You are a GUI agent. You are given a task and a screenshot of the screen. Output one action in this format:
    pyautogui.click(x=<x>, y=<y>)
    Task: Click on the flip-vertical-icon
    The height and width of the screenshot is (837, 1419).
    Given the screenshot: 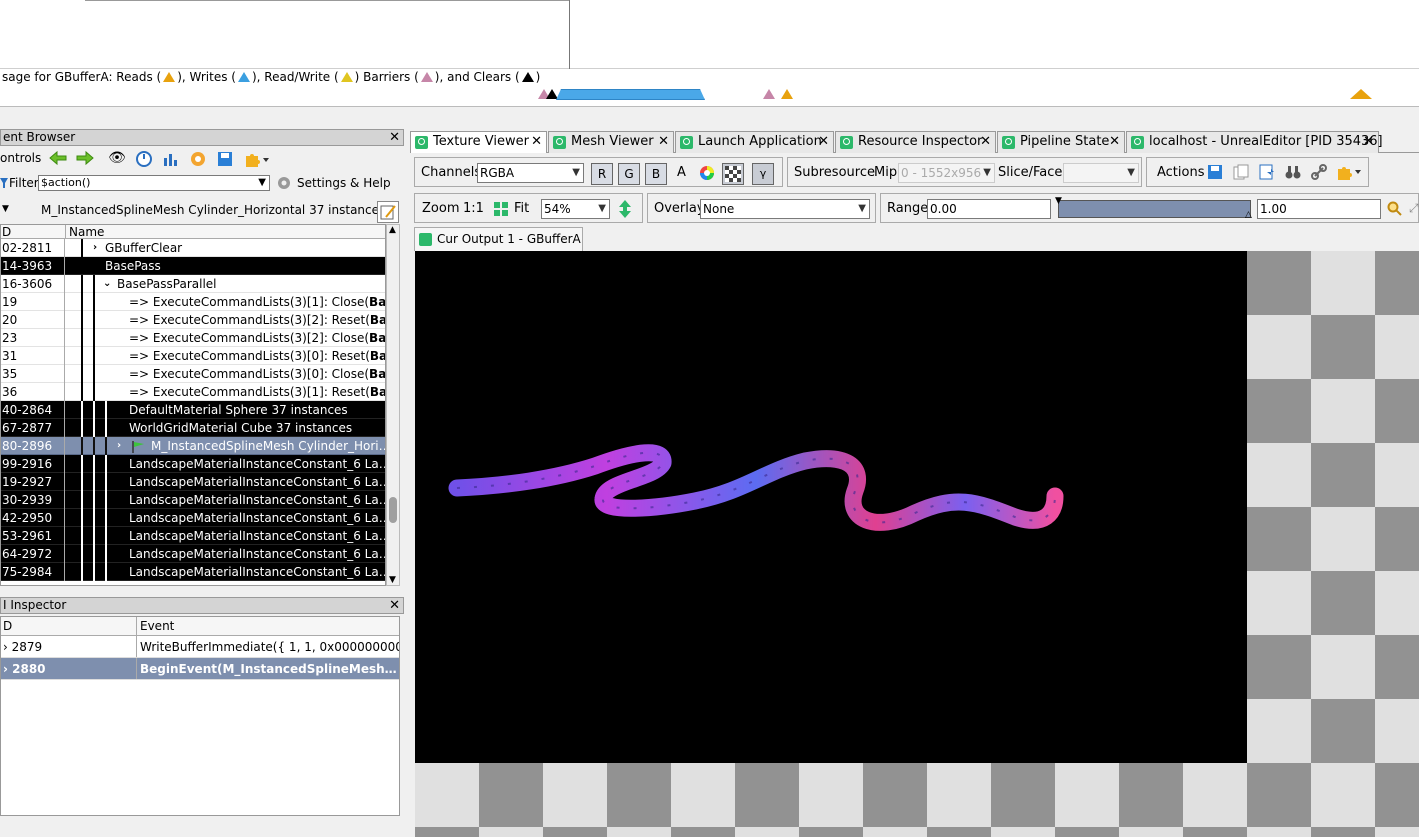 What is the action you would take?
    pyautogui.click(x=625, y=210)
    